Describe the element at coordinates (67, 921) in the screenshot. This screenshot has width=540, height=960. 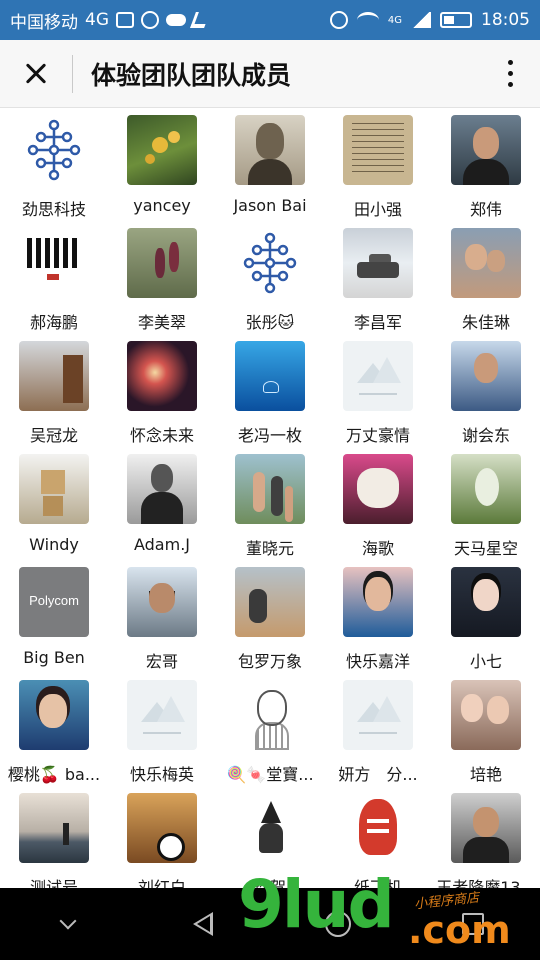
I see `chevron-down-icon` at that location.